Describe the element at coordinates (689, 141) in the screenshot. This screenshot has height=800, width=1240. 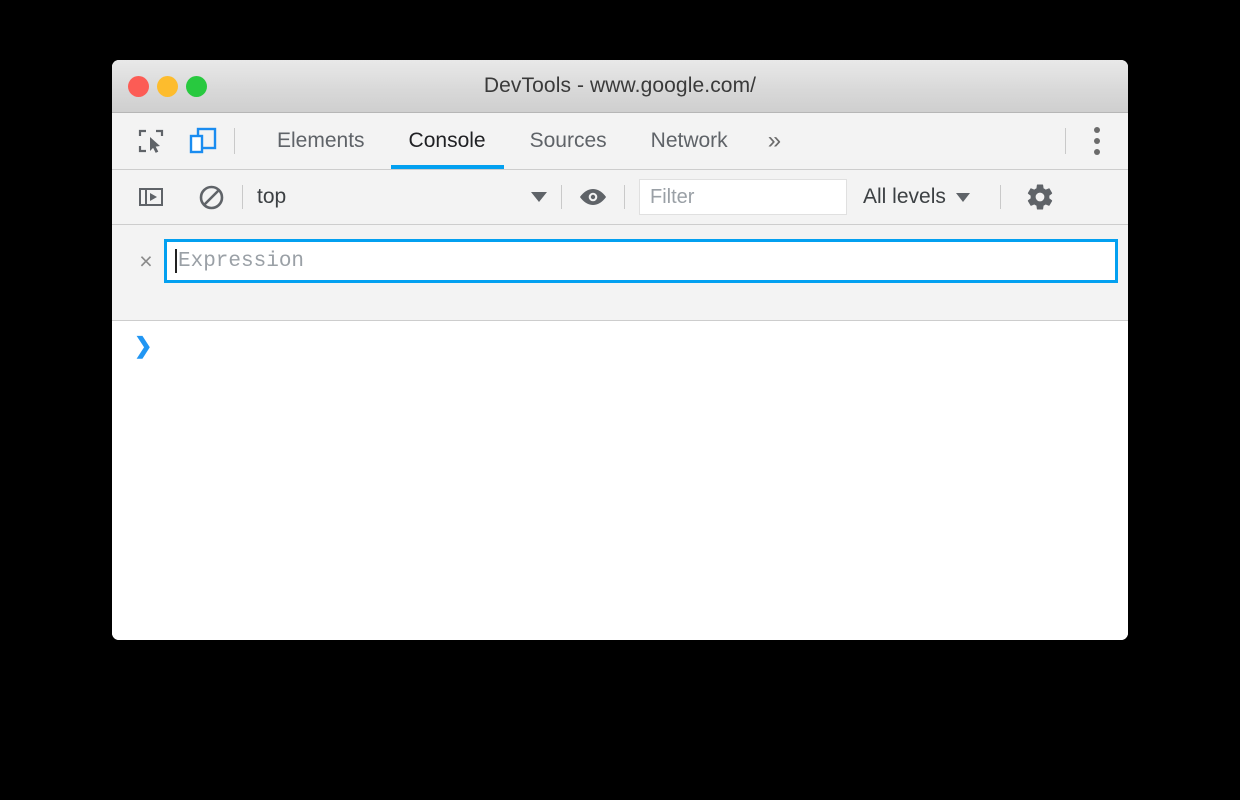
I see `tab-network: Network` at that location.